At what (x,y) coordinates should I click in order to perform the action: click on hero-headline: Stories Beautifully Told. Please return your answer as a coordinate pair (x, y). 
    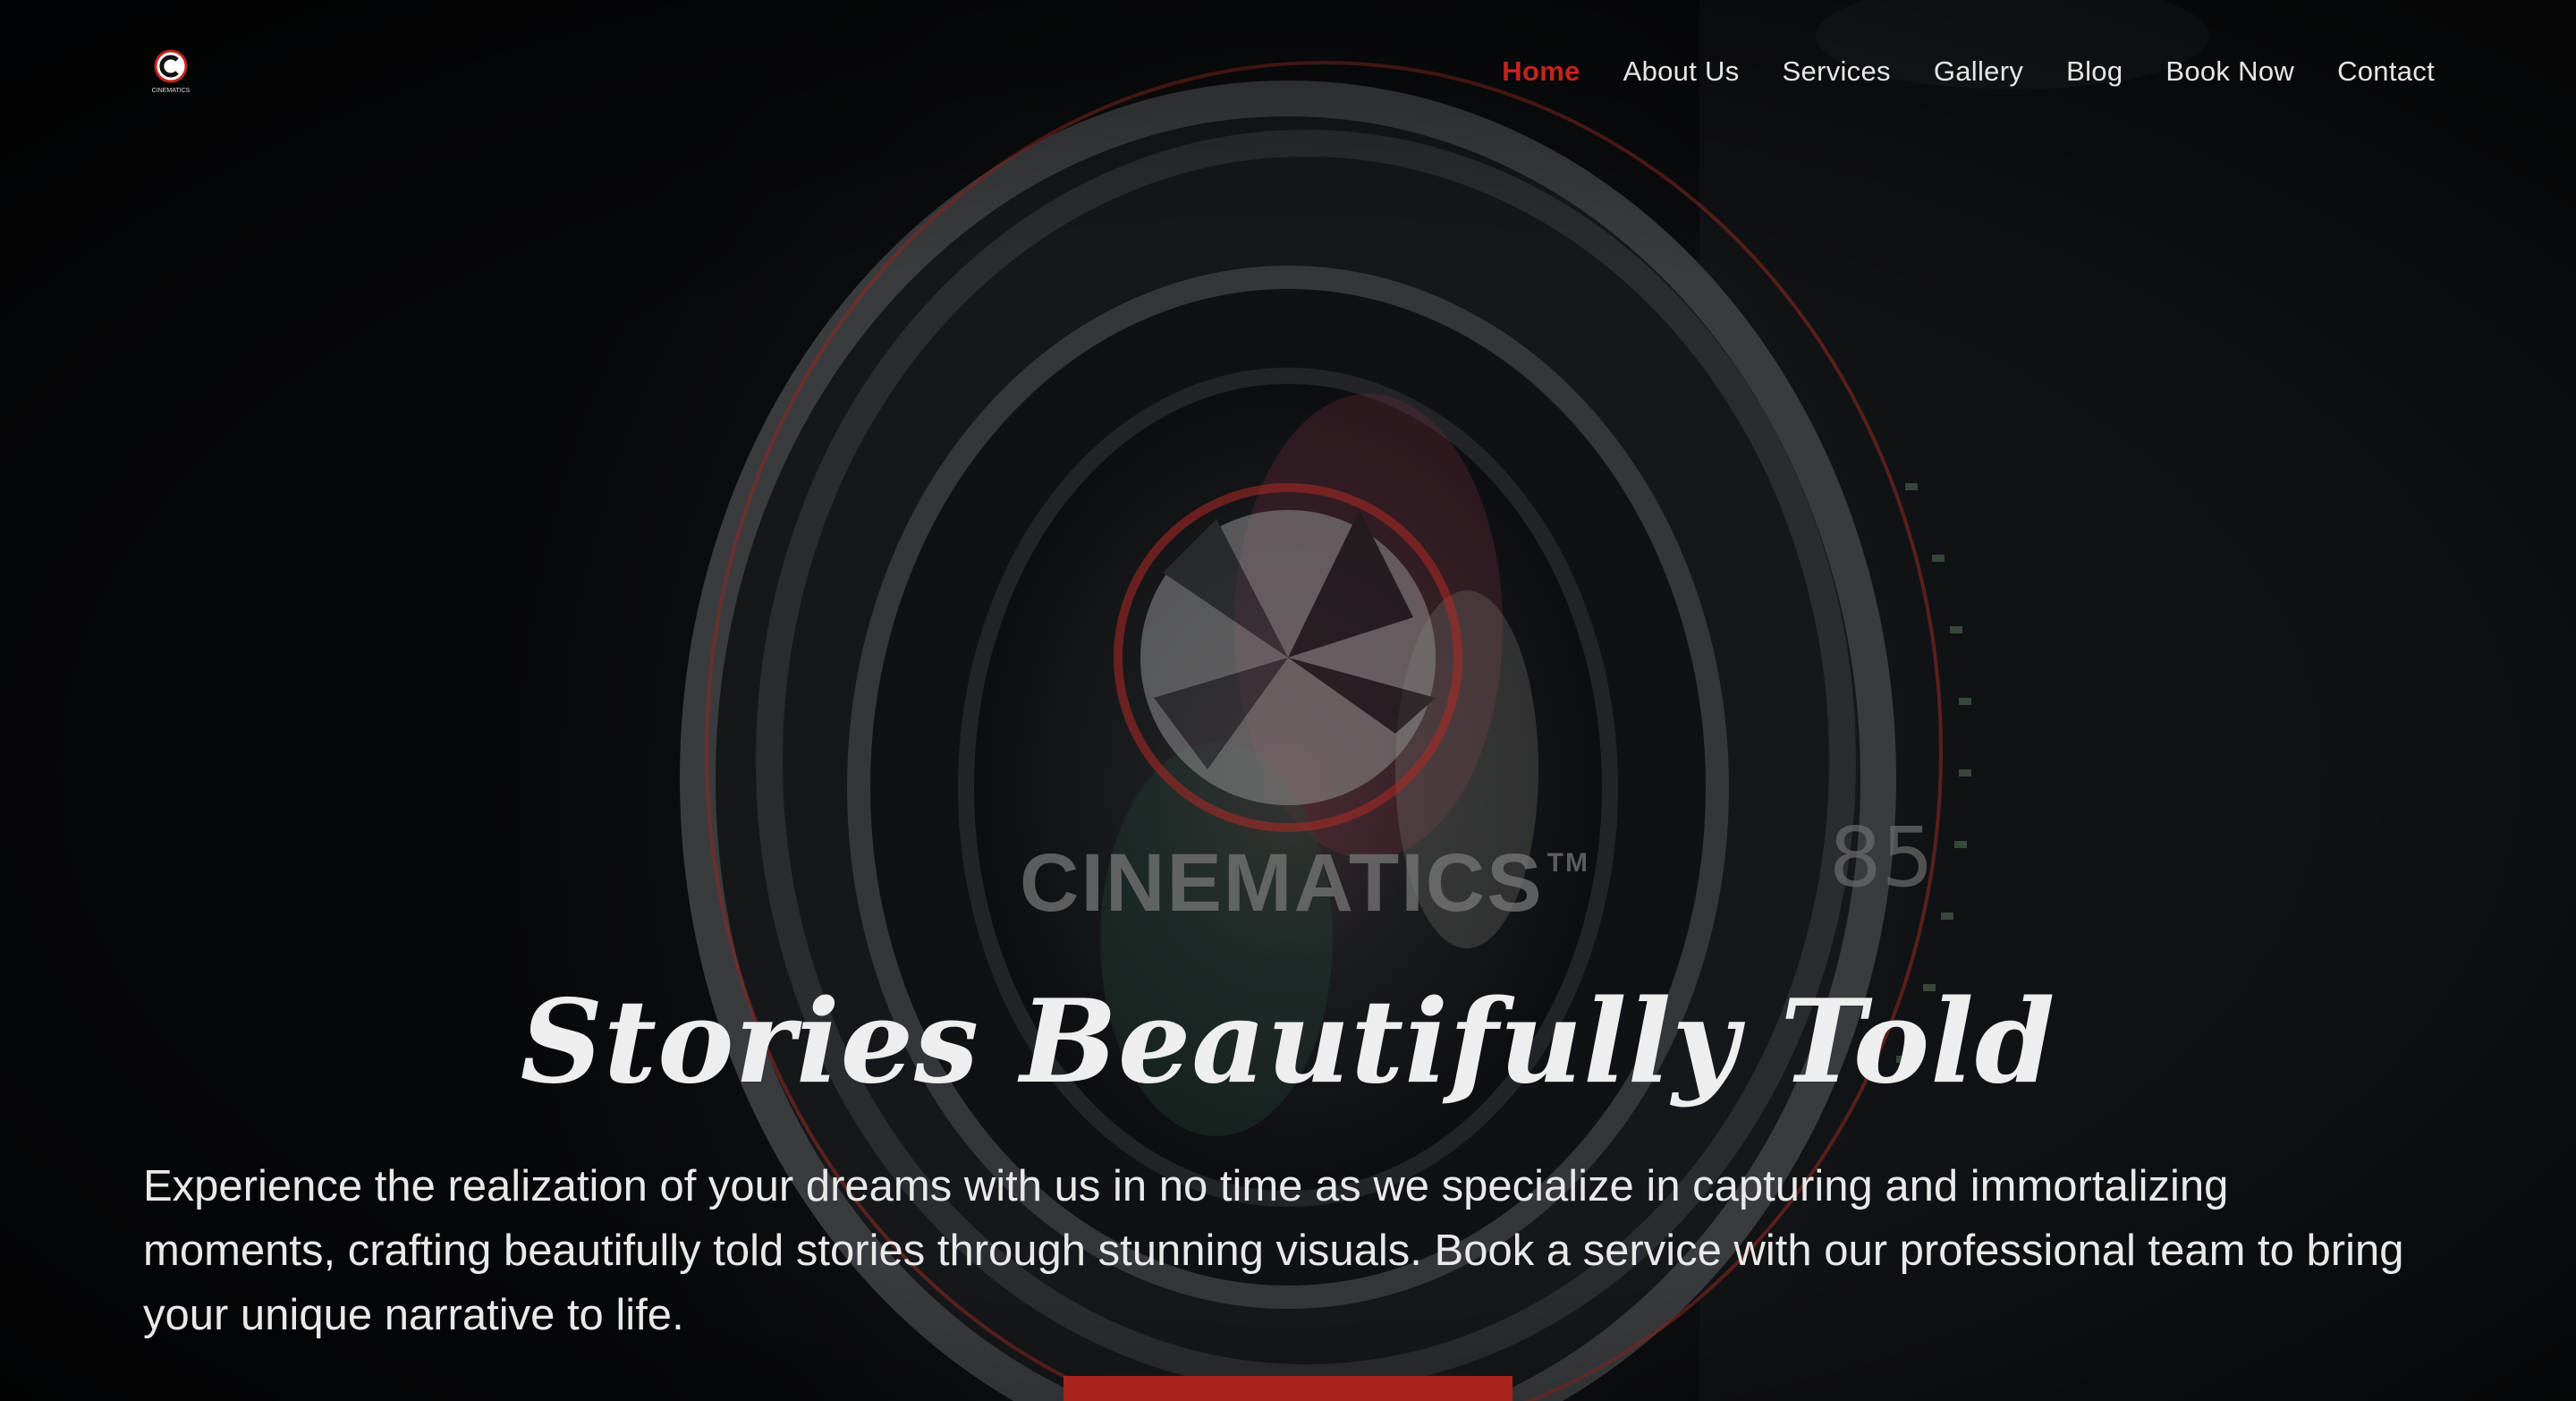
    Looking at the image, I should click on (1288, 1042).